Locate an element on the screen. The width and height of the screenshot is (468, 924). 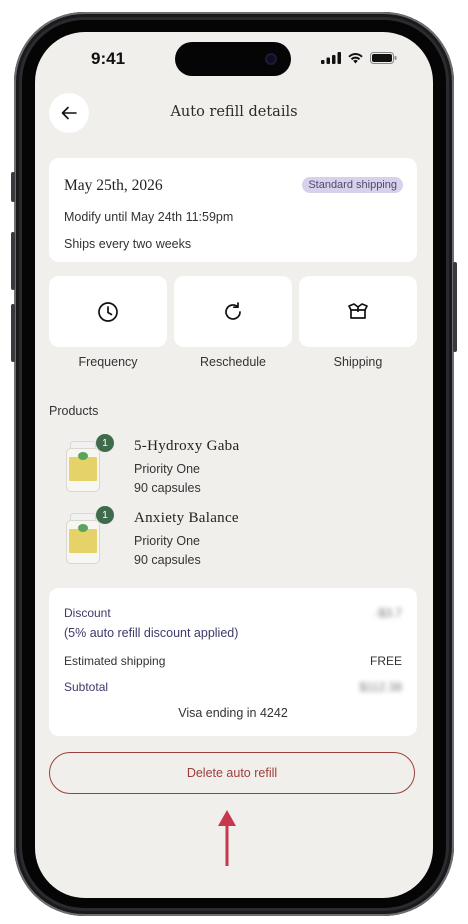
wifi-icon is located at coordinates (355, 58).